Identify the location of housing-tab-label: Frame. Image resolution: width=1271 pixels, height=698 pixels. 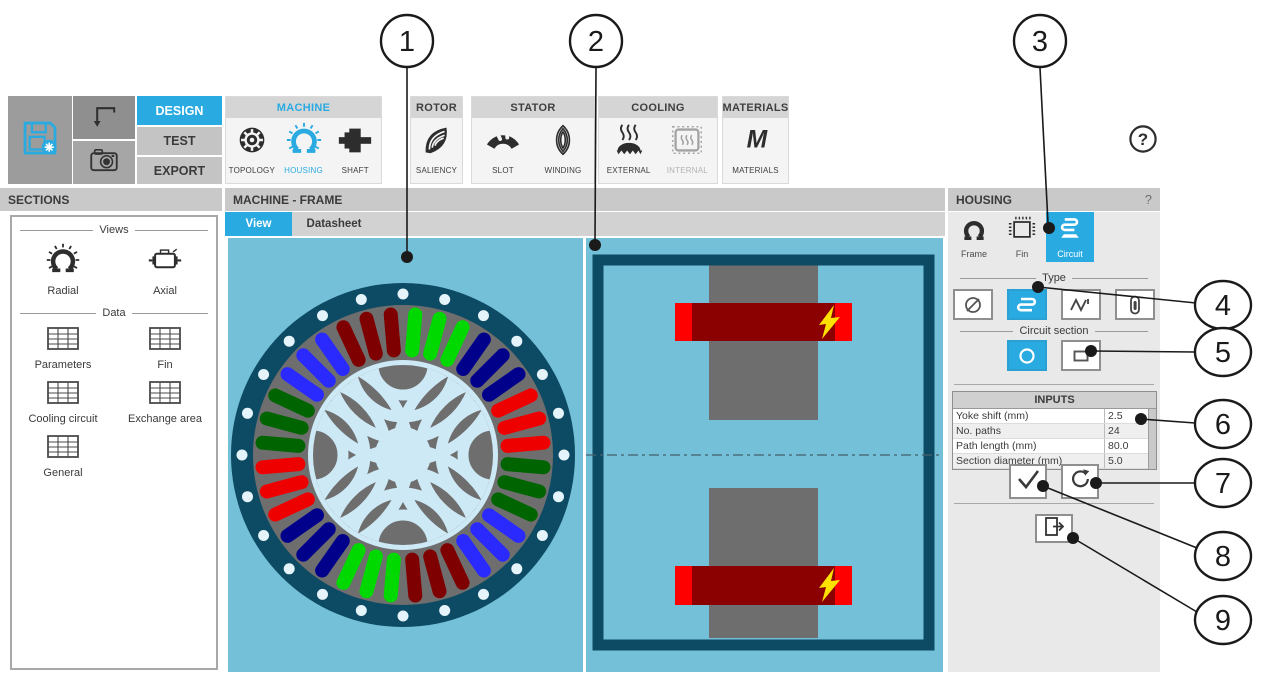
(973, 254).